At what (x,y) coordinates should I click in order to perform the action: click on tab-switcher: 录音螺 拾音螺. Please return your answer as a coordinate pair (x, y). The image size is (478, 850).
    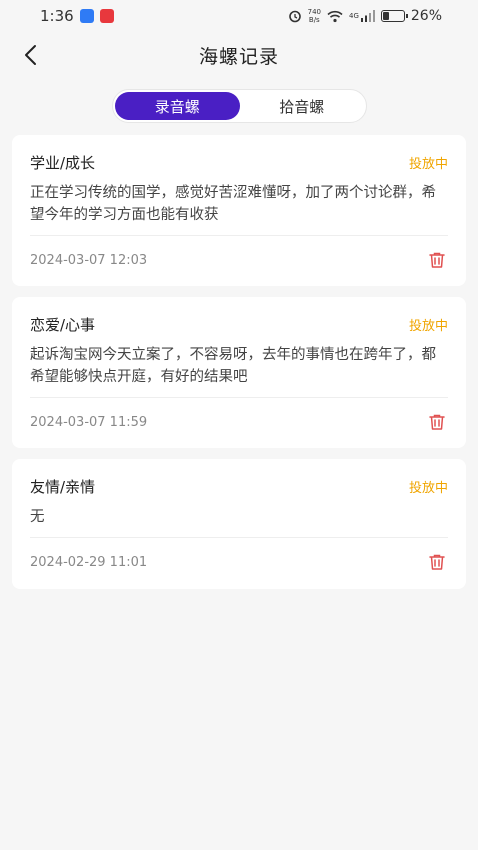
    Looking at the image, I should click on (239, 106).